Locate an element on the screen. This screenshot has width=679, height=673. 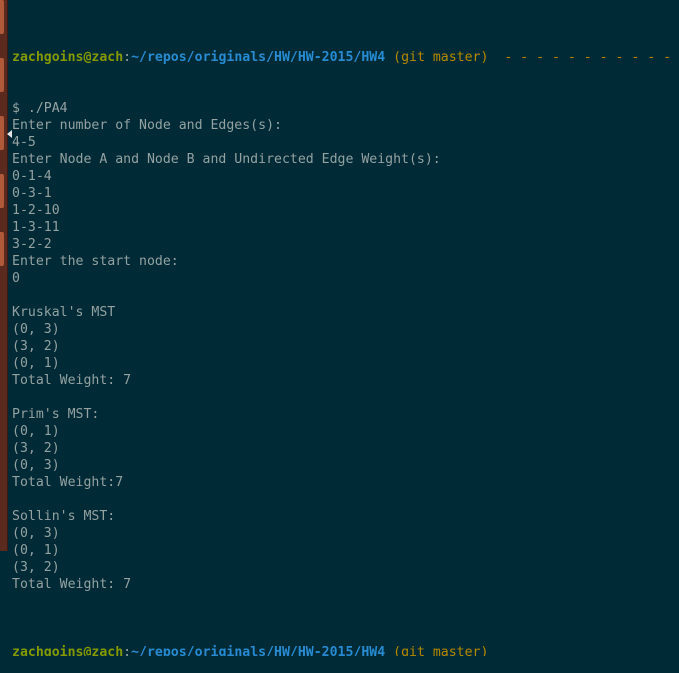
output-line: Total Weight:7 is located at coordinates (345, 482).